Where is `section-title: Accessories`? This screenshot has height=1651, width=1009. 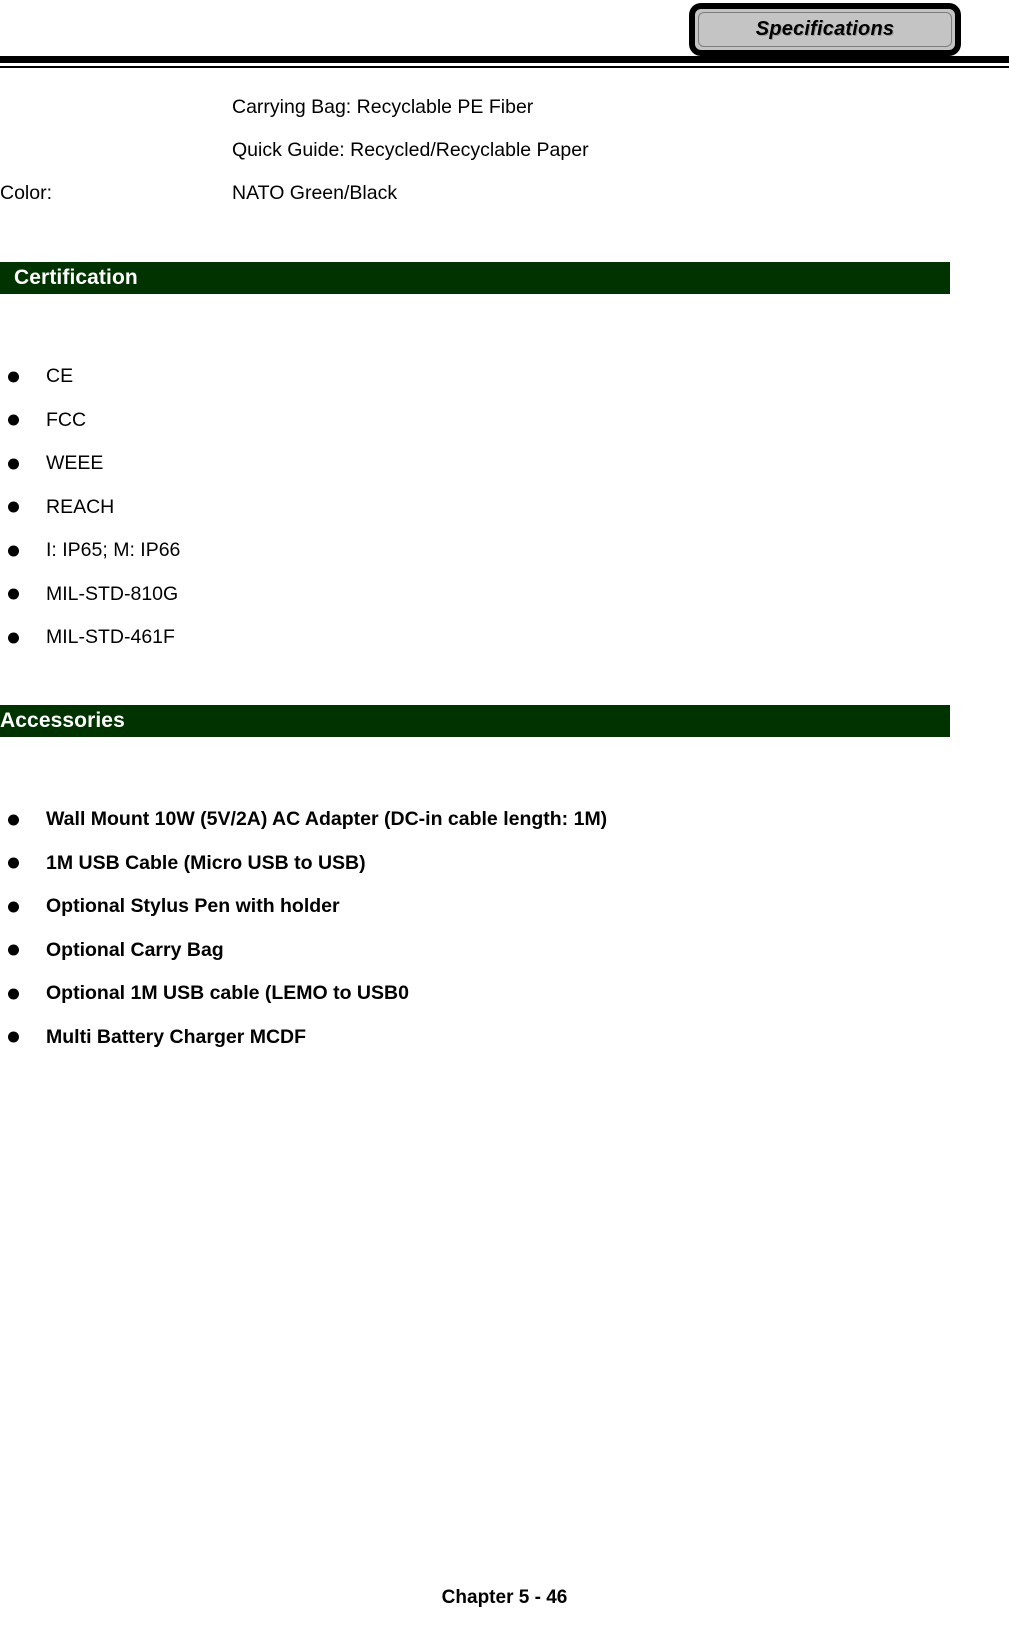 section-title: Accessories is located at coordinates (62, 720).